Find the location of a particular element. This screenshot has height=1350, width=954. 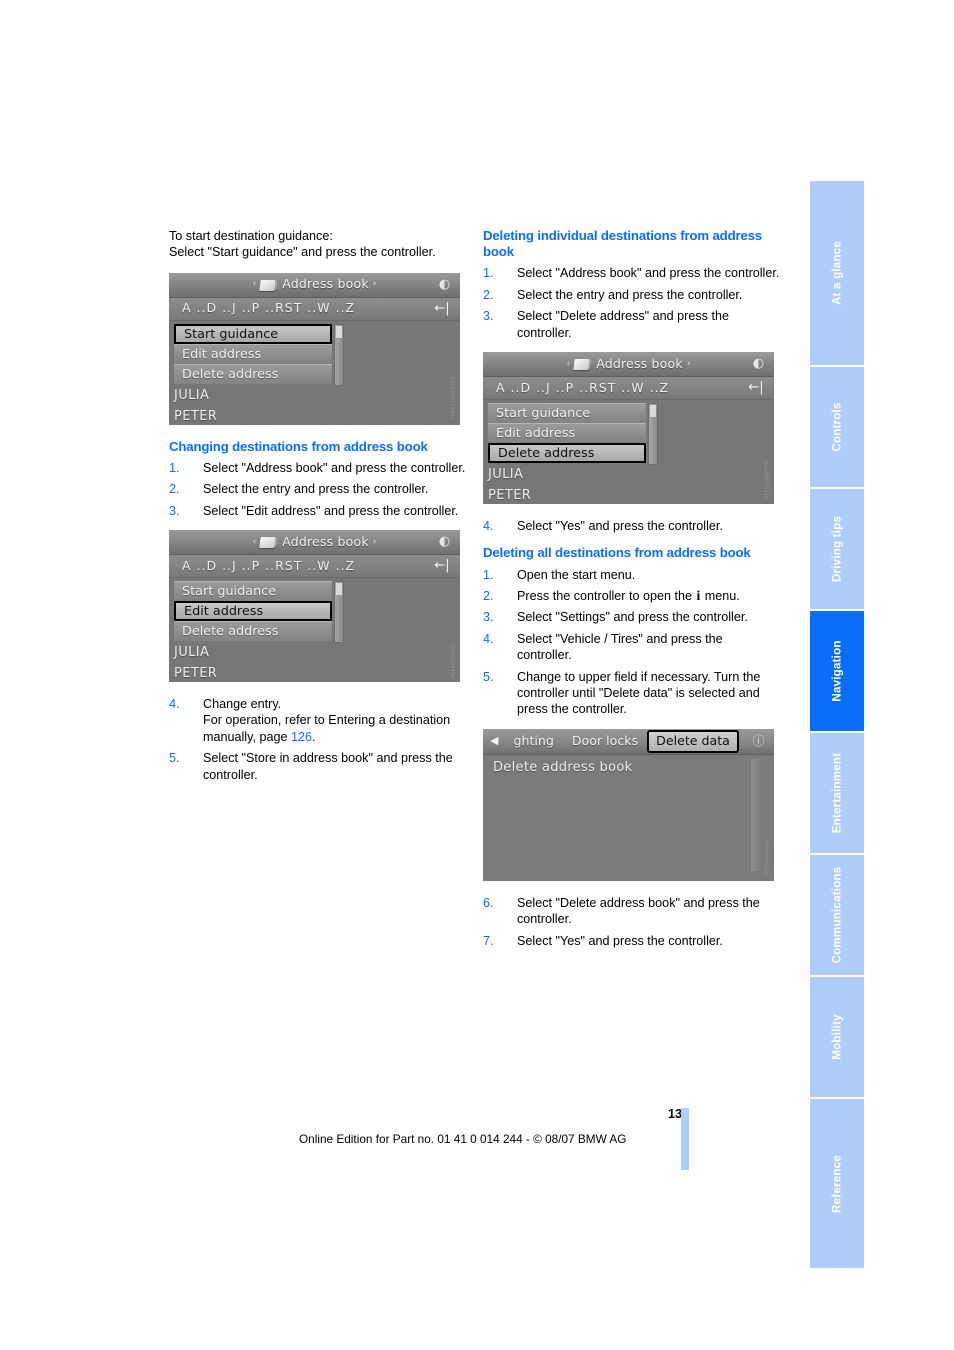

heading-changing-destinations: Changing destinations from address book is located at coordinates (298, 446).